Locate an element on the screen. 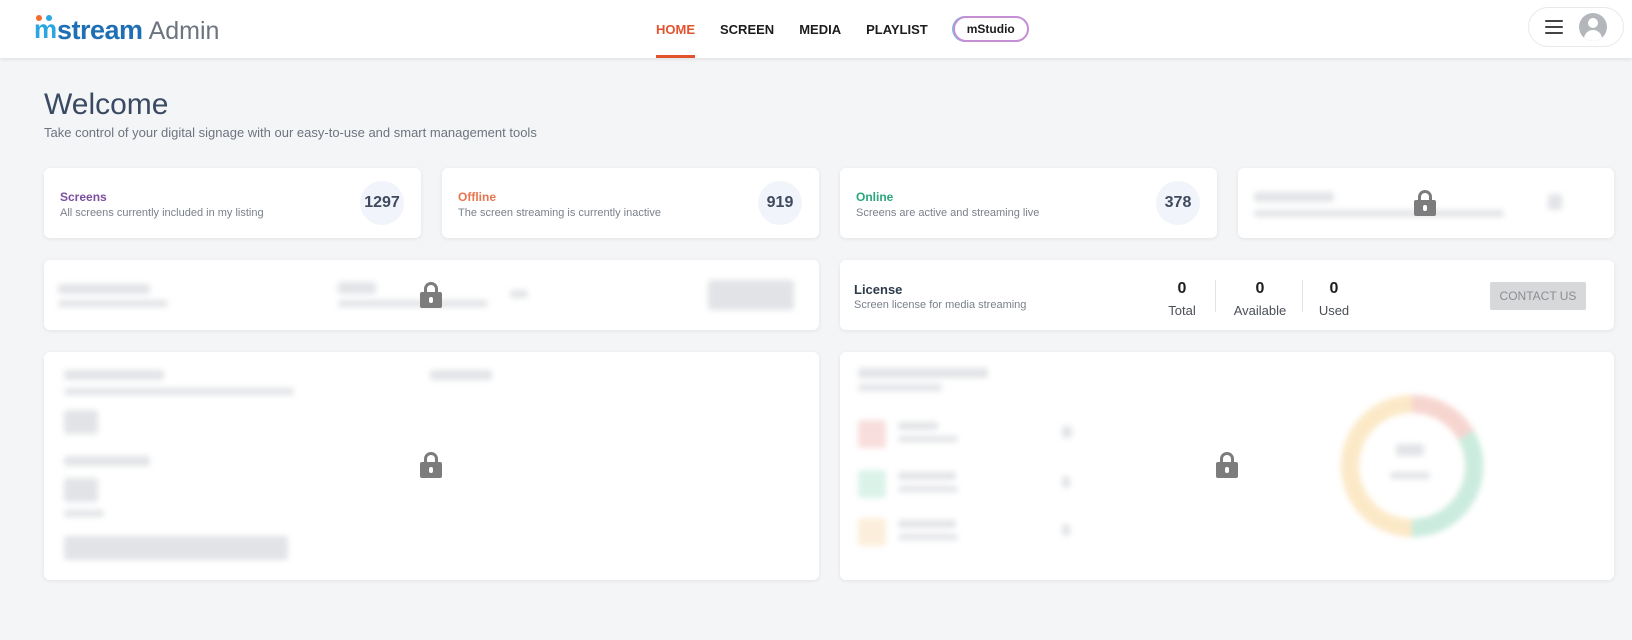 Image resolution: width=1632 pixels, height=640 pixels. license-total: 0 Total is located at coordinates (1182, 299).